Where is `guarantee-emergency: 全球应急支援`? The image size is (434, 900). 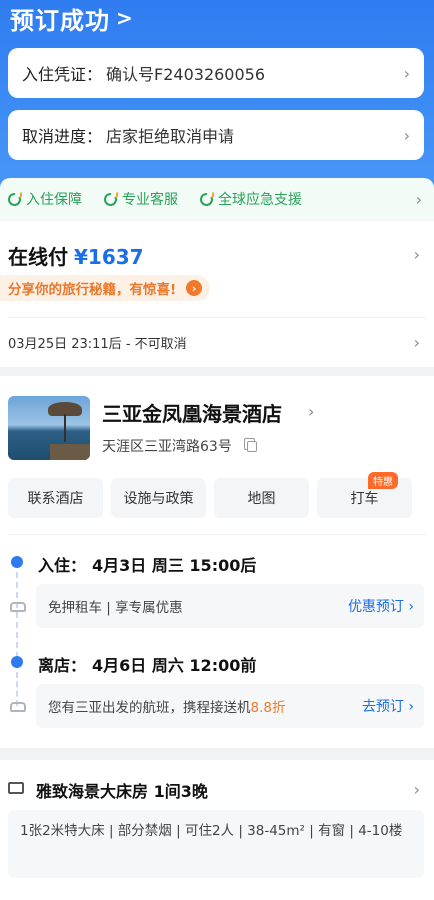
guarantee-emergency: 全球应急支援 is located at coordinates (251, 199).